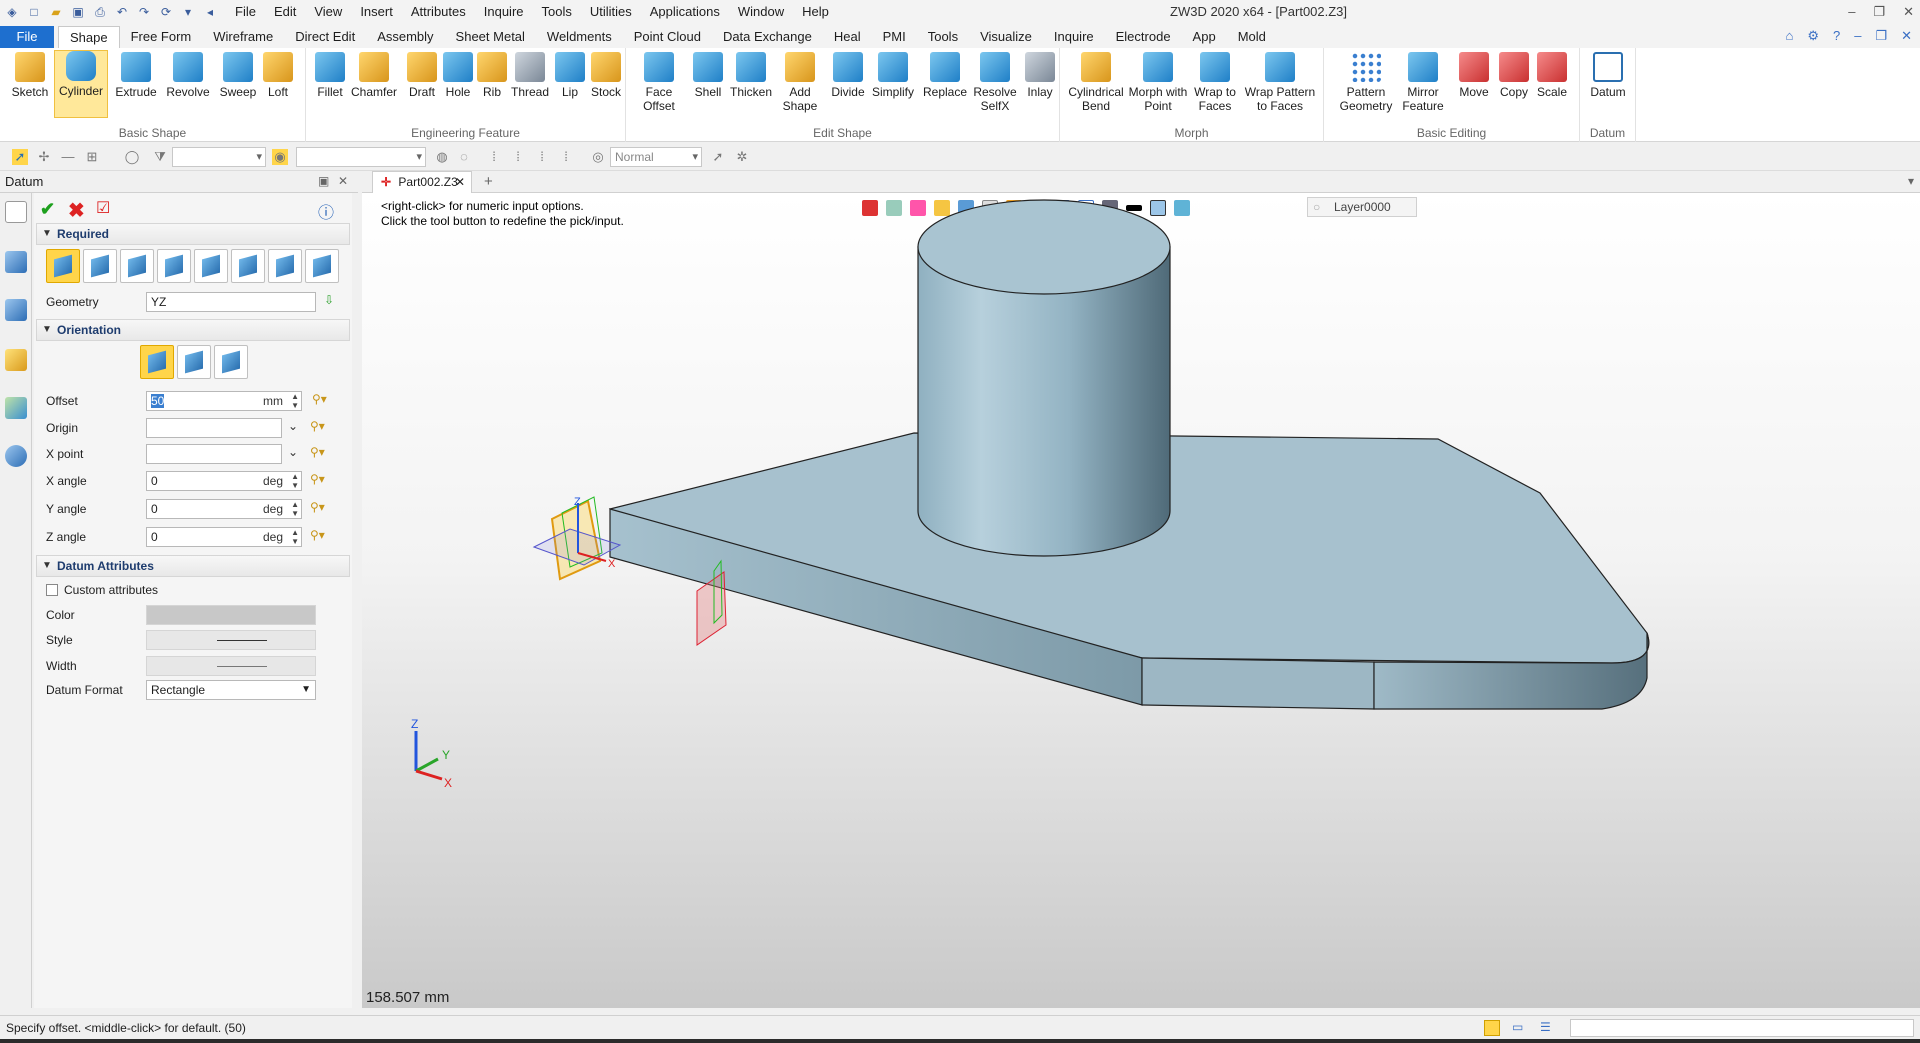  Describe the element at coordinates (405, 37) in the screenshot. I see `tab-assembly: Assembly` at that location.